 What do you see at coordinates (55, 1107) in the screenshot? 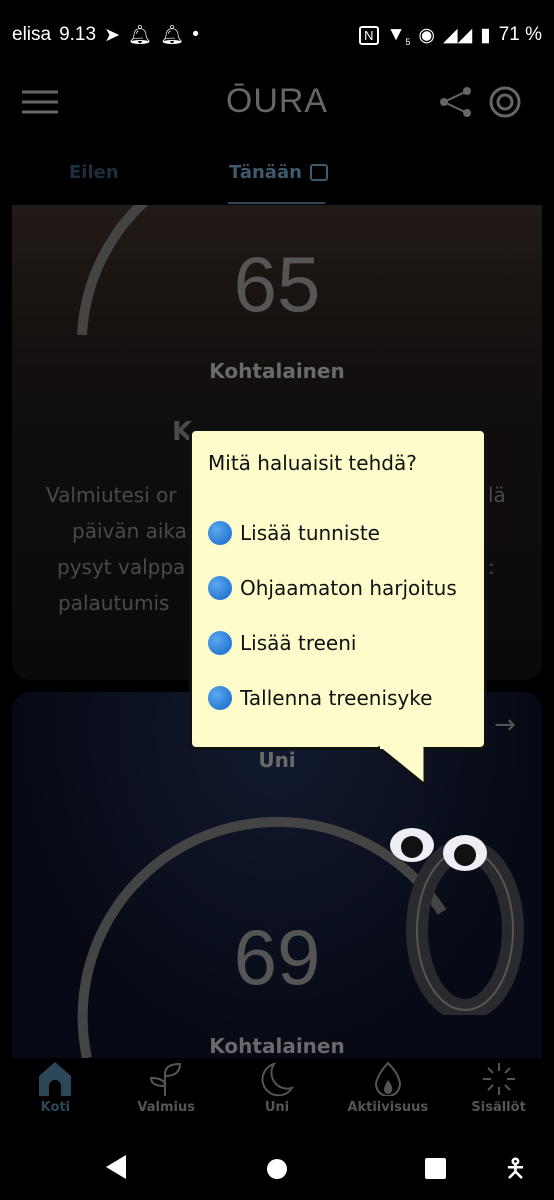
I see `nav-label: Koti` at bounding box center [55, 1107].